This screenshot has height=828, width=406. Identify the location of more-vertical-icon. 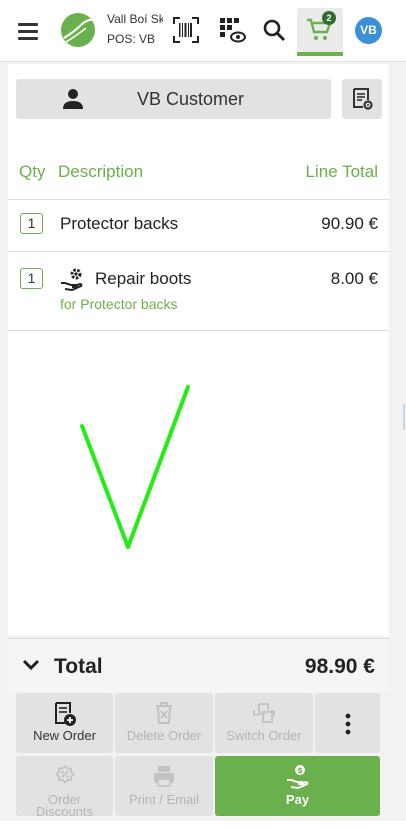
(347, 724).